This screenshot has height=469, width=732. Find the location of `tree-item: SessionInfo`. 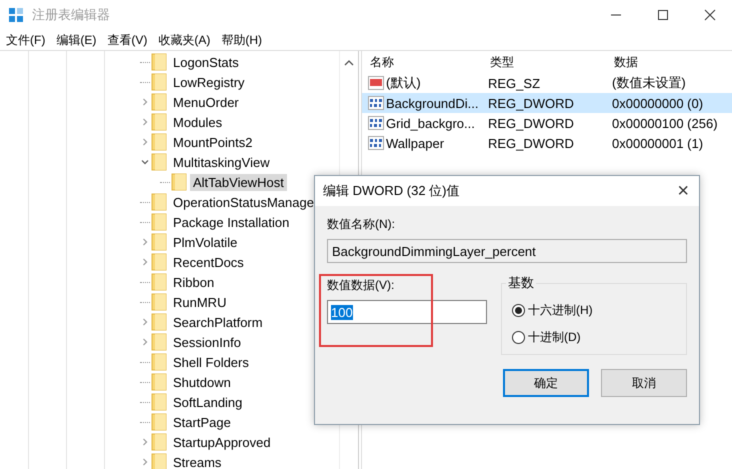

tree-item: SessionInfo is located at coordinates (207, 342).